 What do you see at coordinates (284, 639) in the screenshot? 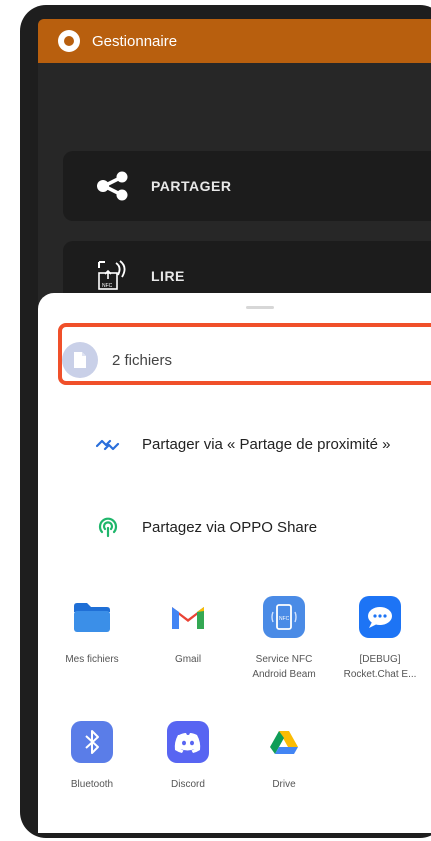
I see `app-service-nfc: NFC Service NFC Android Beam` at bounding box center [284, 639].